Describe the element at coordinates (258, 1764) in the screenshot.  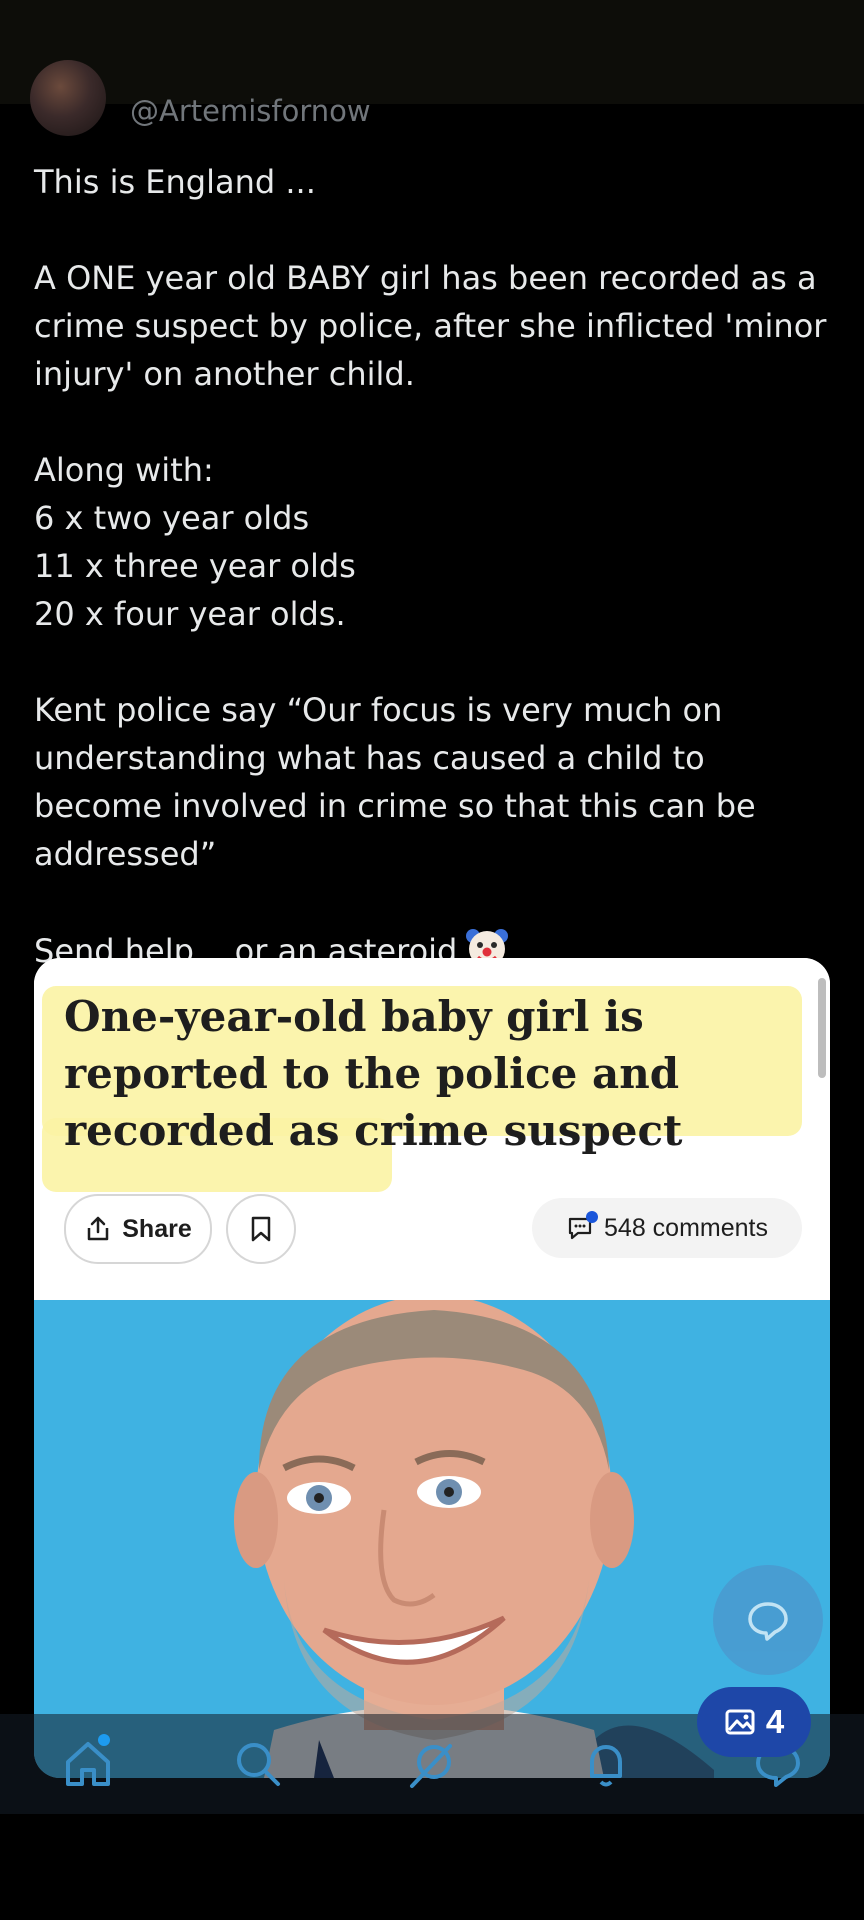
I see `search-icon` at that location.